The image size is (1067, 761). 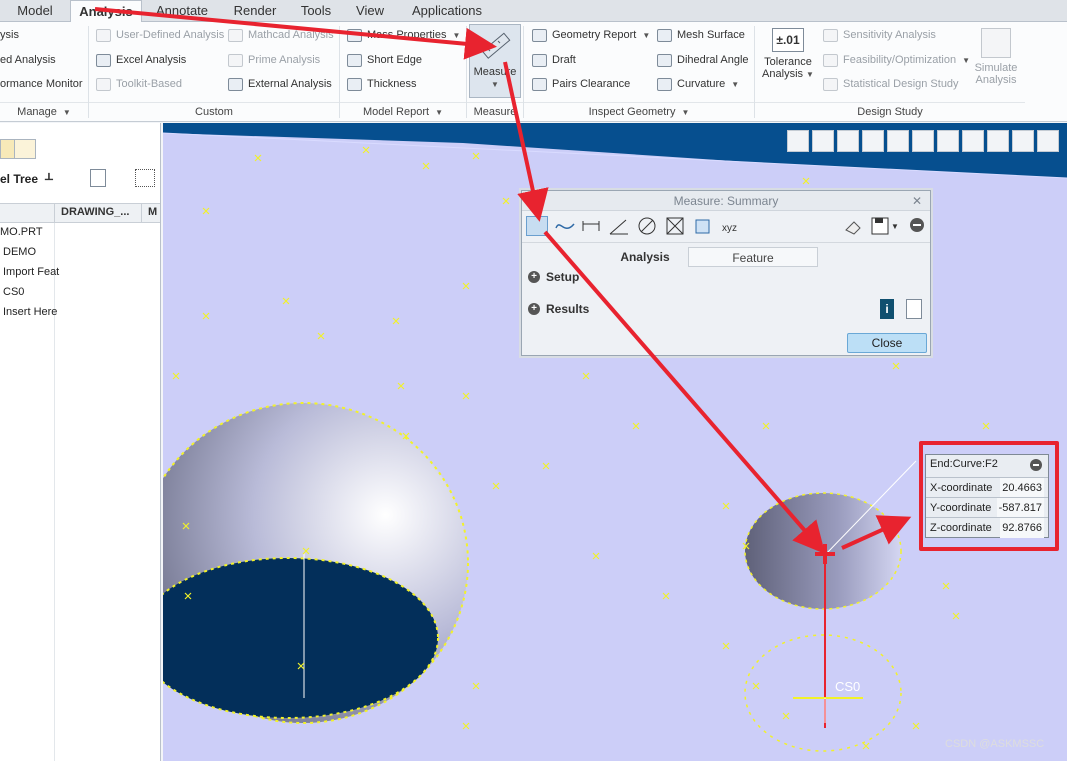 I want to click on thickness-icon, so click(x=354, y=84).